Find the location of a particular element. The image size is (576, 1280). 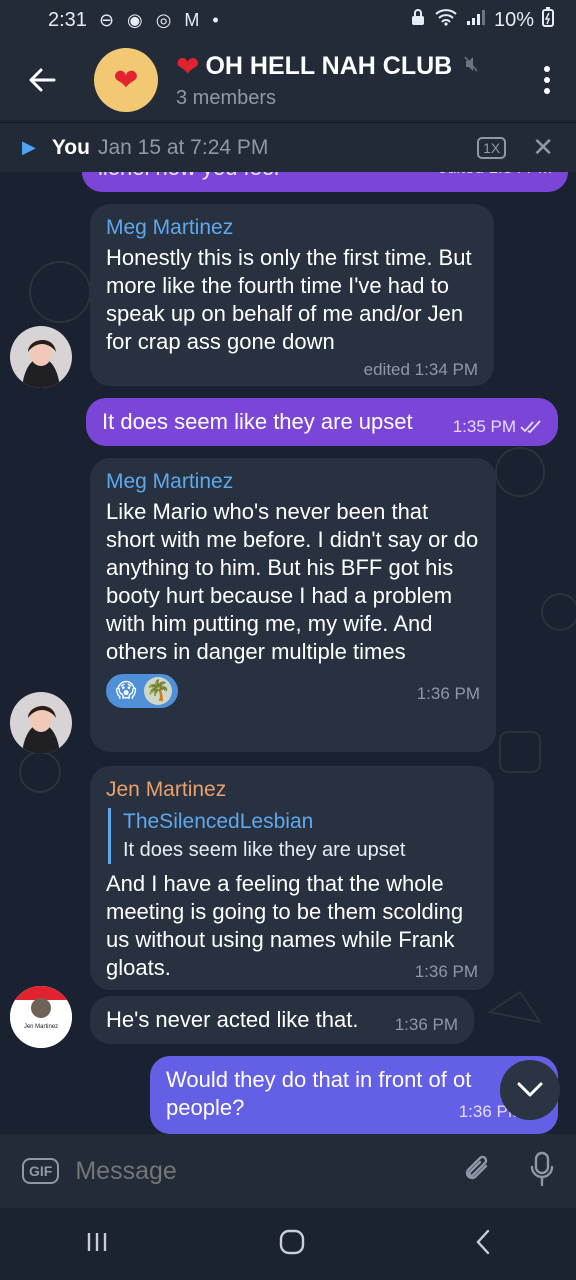

group-avatar: ❤ is located at coordinates (126, 80).